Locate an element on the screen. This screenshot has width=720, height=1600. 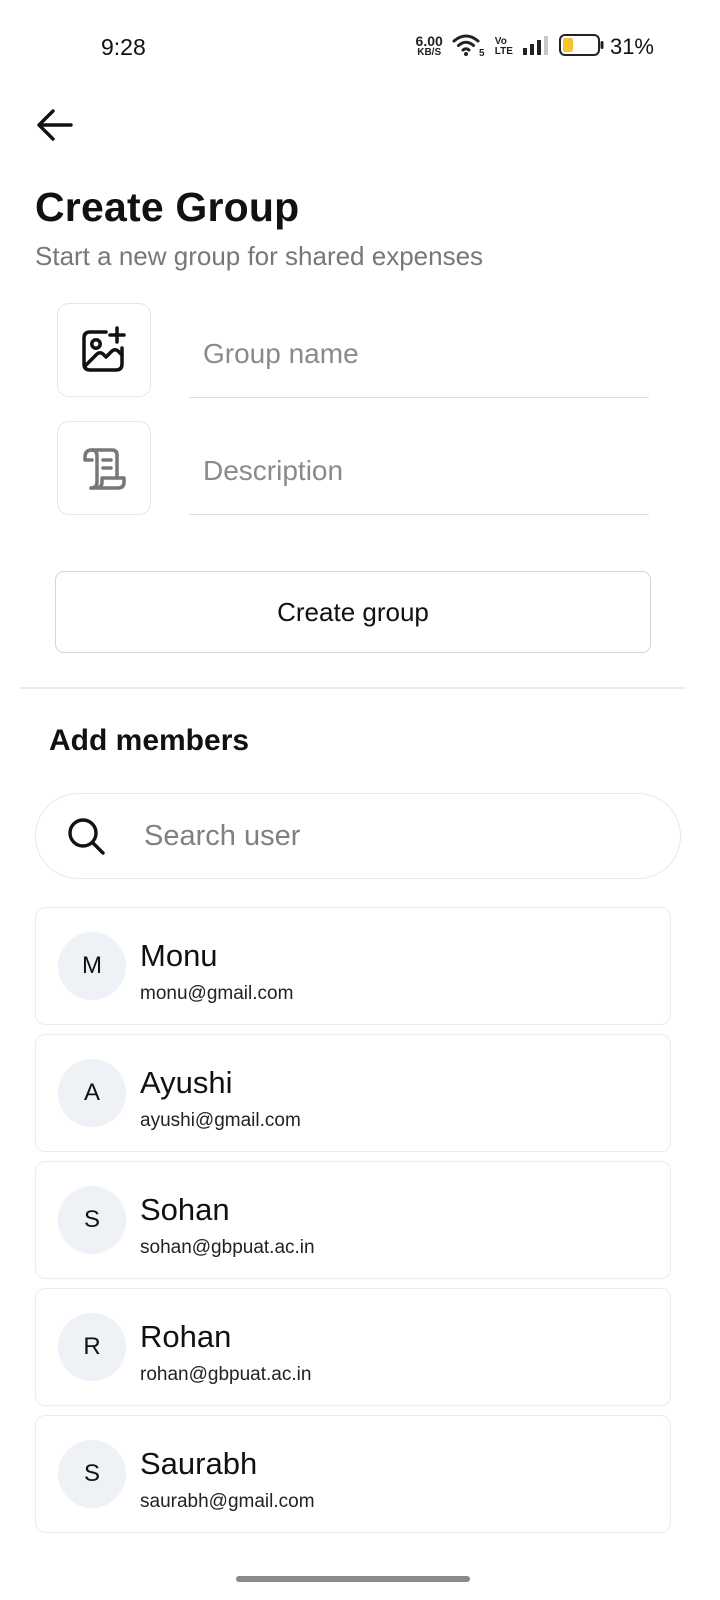
svg-text: 5 is located at coordinates (482, 53).